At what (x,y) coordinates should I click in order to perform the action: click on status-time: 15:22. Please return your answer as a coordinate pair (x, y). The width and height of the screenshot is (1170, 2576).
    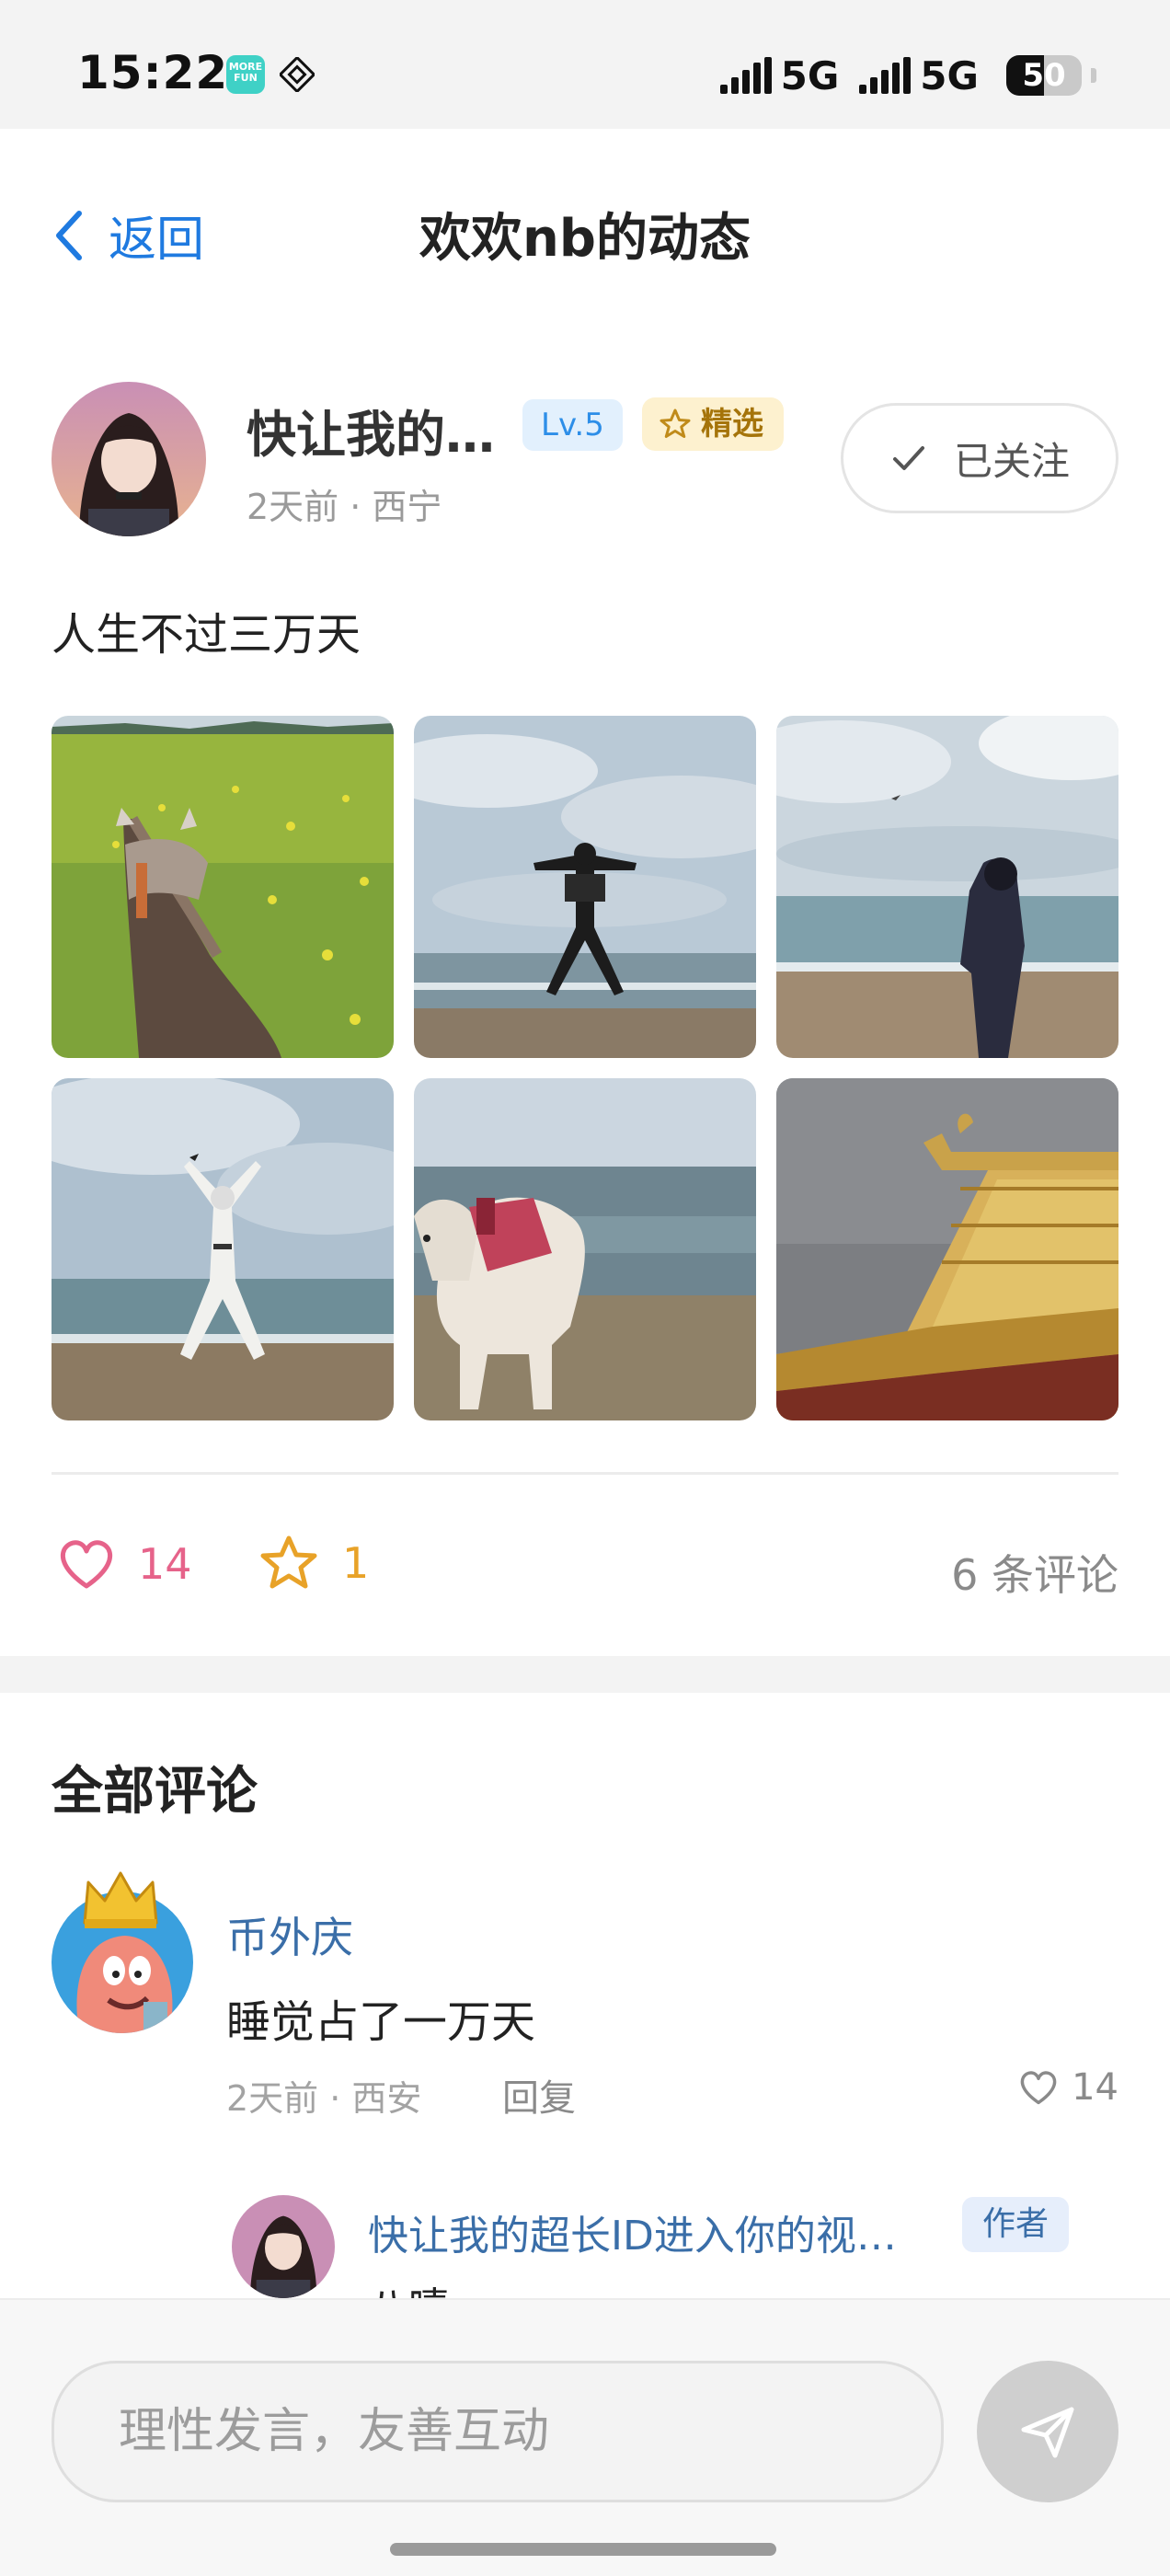
    Looking at the image, I should click on (153, 72).